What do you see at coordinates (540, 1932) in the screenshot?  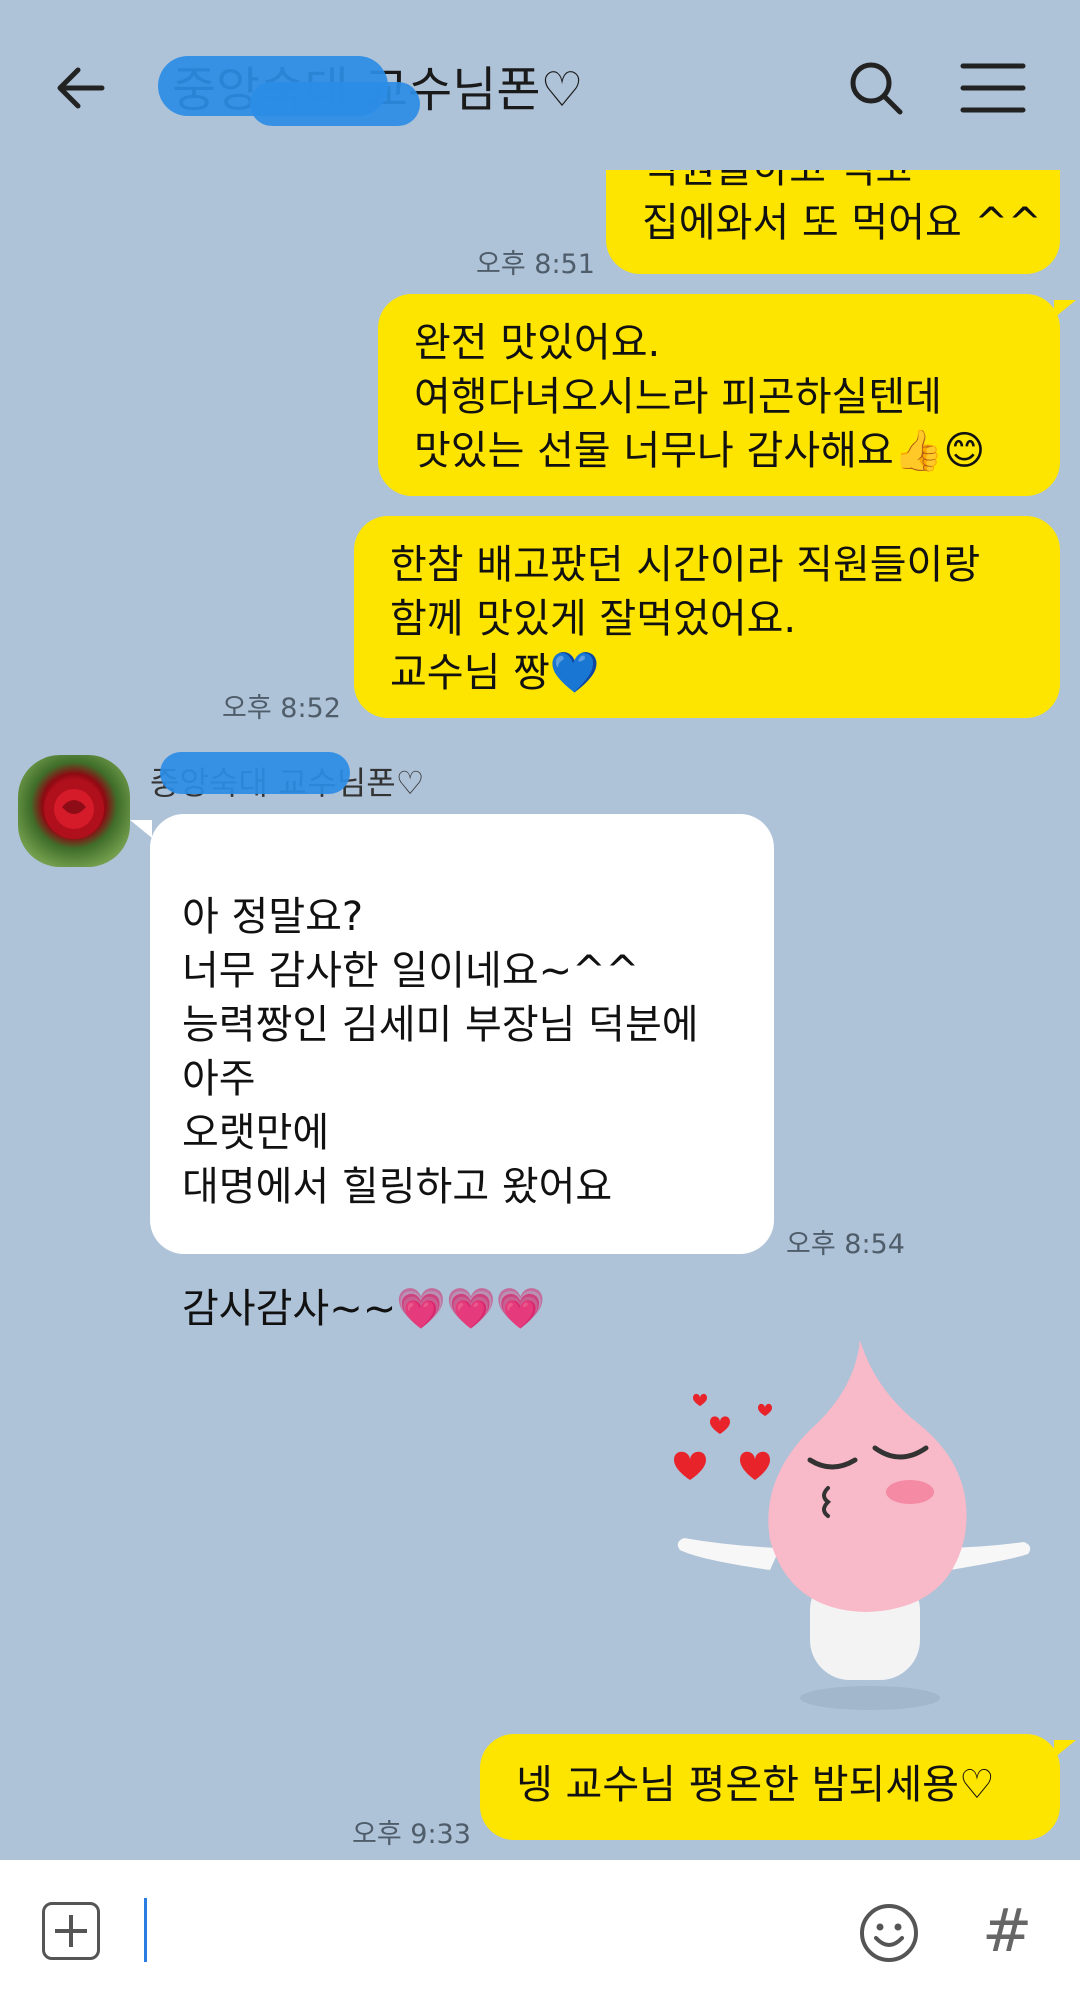 I see `message-input-bar: #` at bounding box center [540, 1932].